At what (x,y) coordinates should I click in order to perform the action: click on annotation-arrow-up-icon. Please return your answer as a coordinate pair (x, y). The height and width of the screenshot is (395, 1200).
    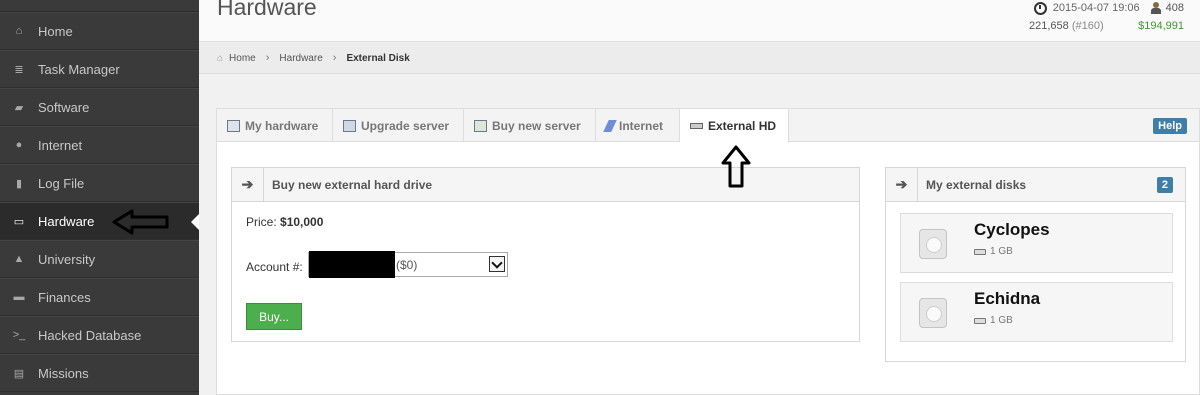
    Looking at the image, I should click on (736, 166).